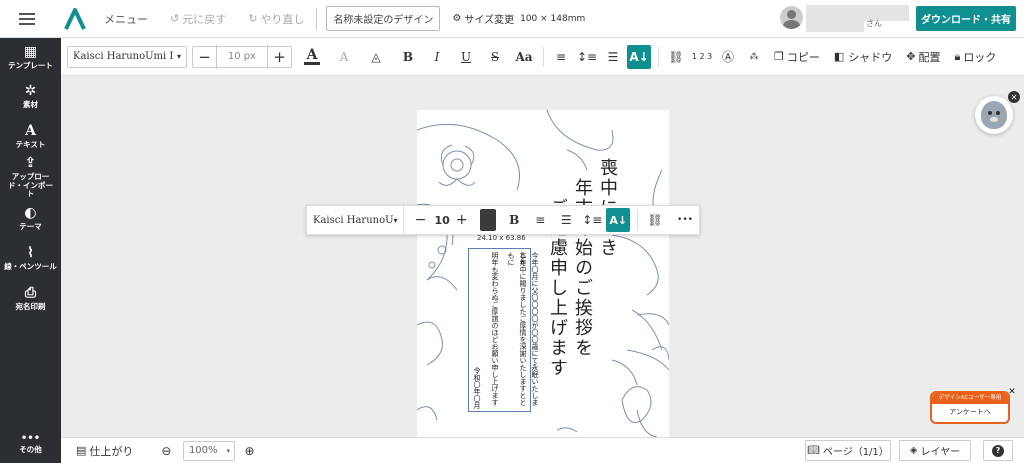 This screenshot has height=463, width=1024. What do you see at coordinates (966, 18) in the screenshot?
I see `download-share-button: ダウンロード・共有` at bounding box center [966, 18].